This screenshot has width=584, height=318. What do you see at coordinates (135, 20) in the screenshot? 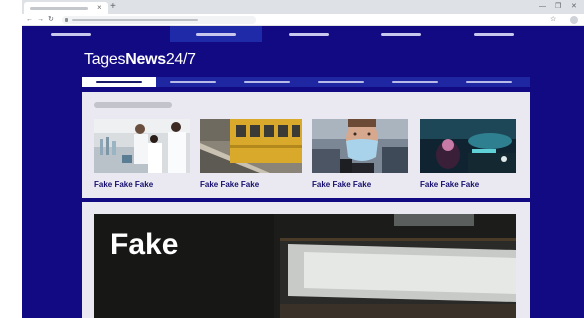
I see `url-placeholder` at bounding box center [135, 20].